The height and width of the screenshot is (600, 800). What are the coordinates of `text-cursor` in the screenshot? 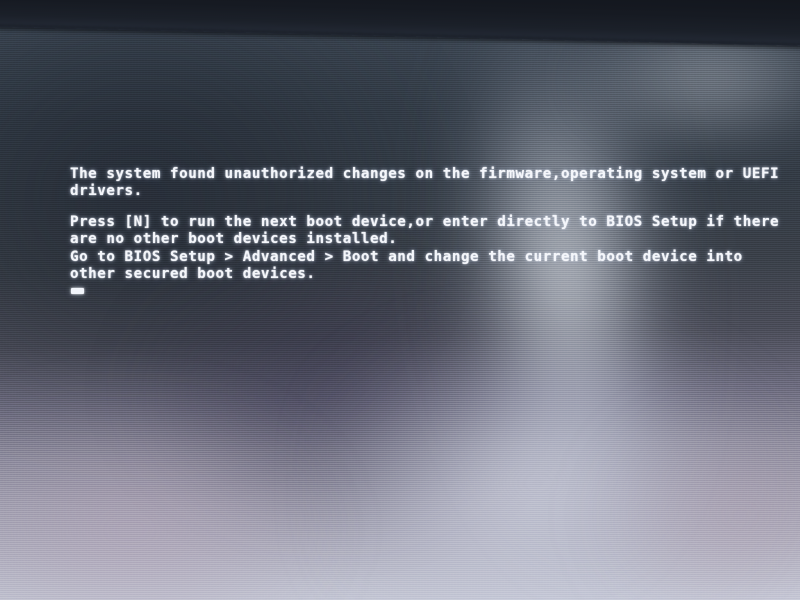 It's located at (77, 291).